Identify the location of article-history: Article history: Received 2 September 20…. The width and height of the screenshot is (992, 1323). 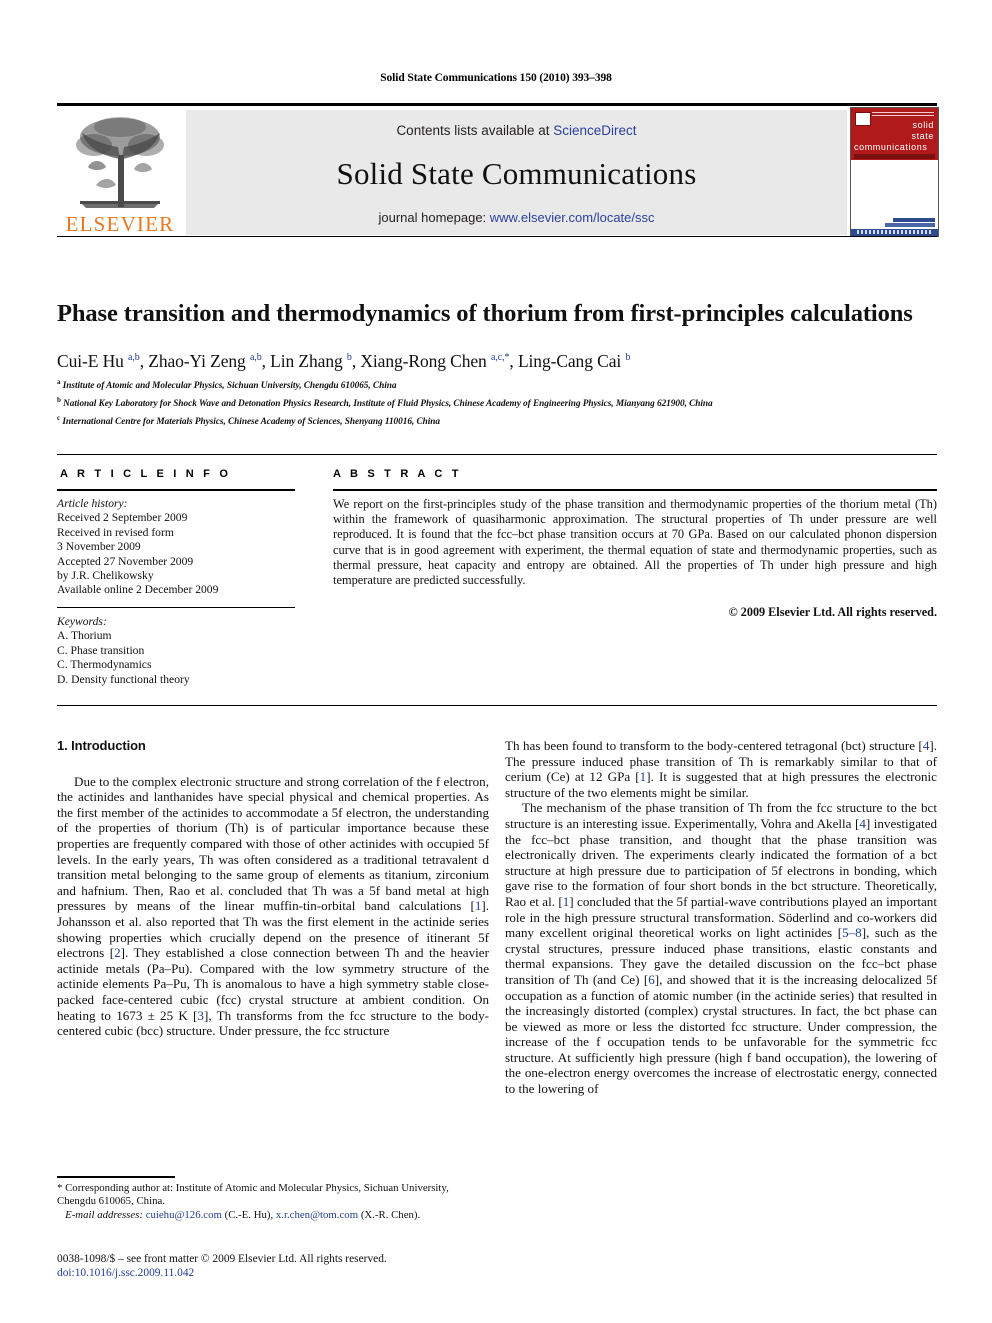
(182, 547).